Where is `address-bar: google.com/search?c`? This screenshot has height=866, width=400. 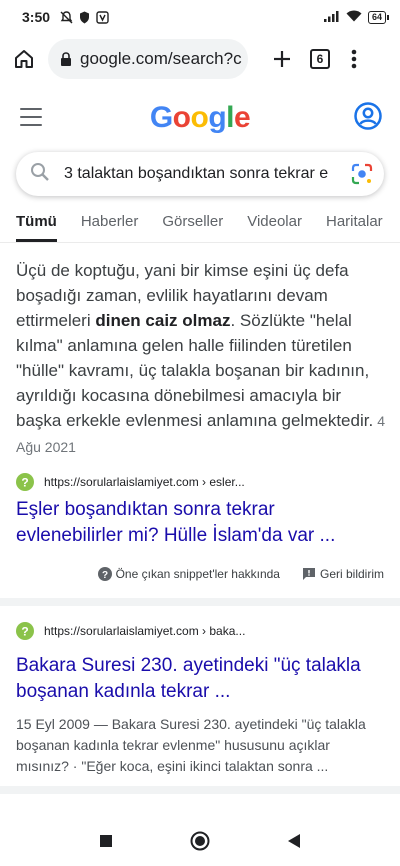
address-bar: google.com/search?c is located at coordinates (148, 59).